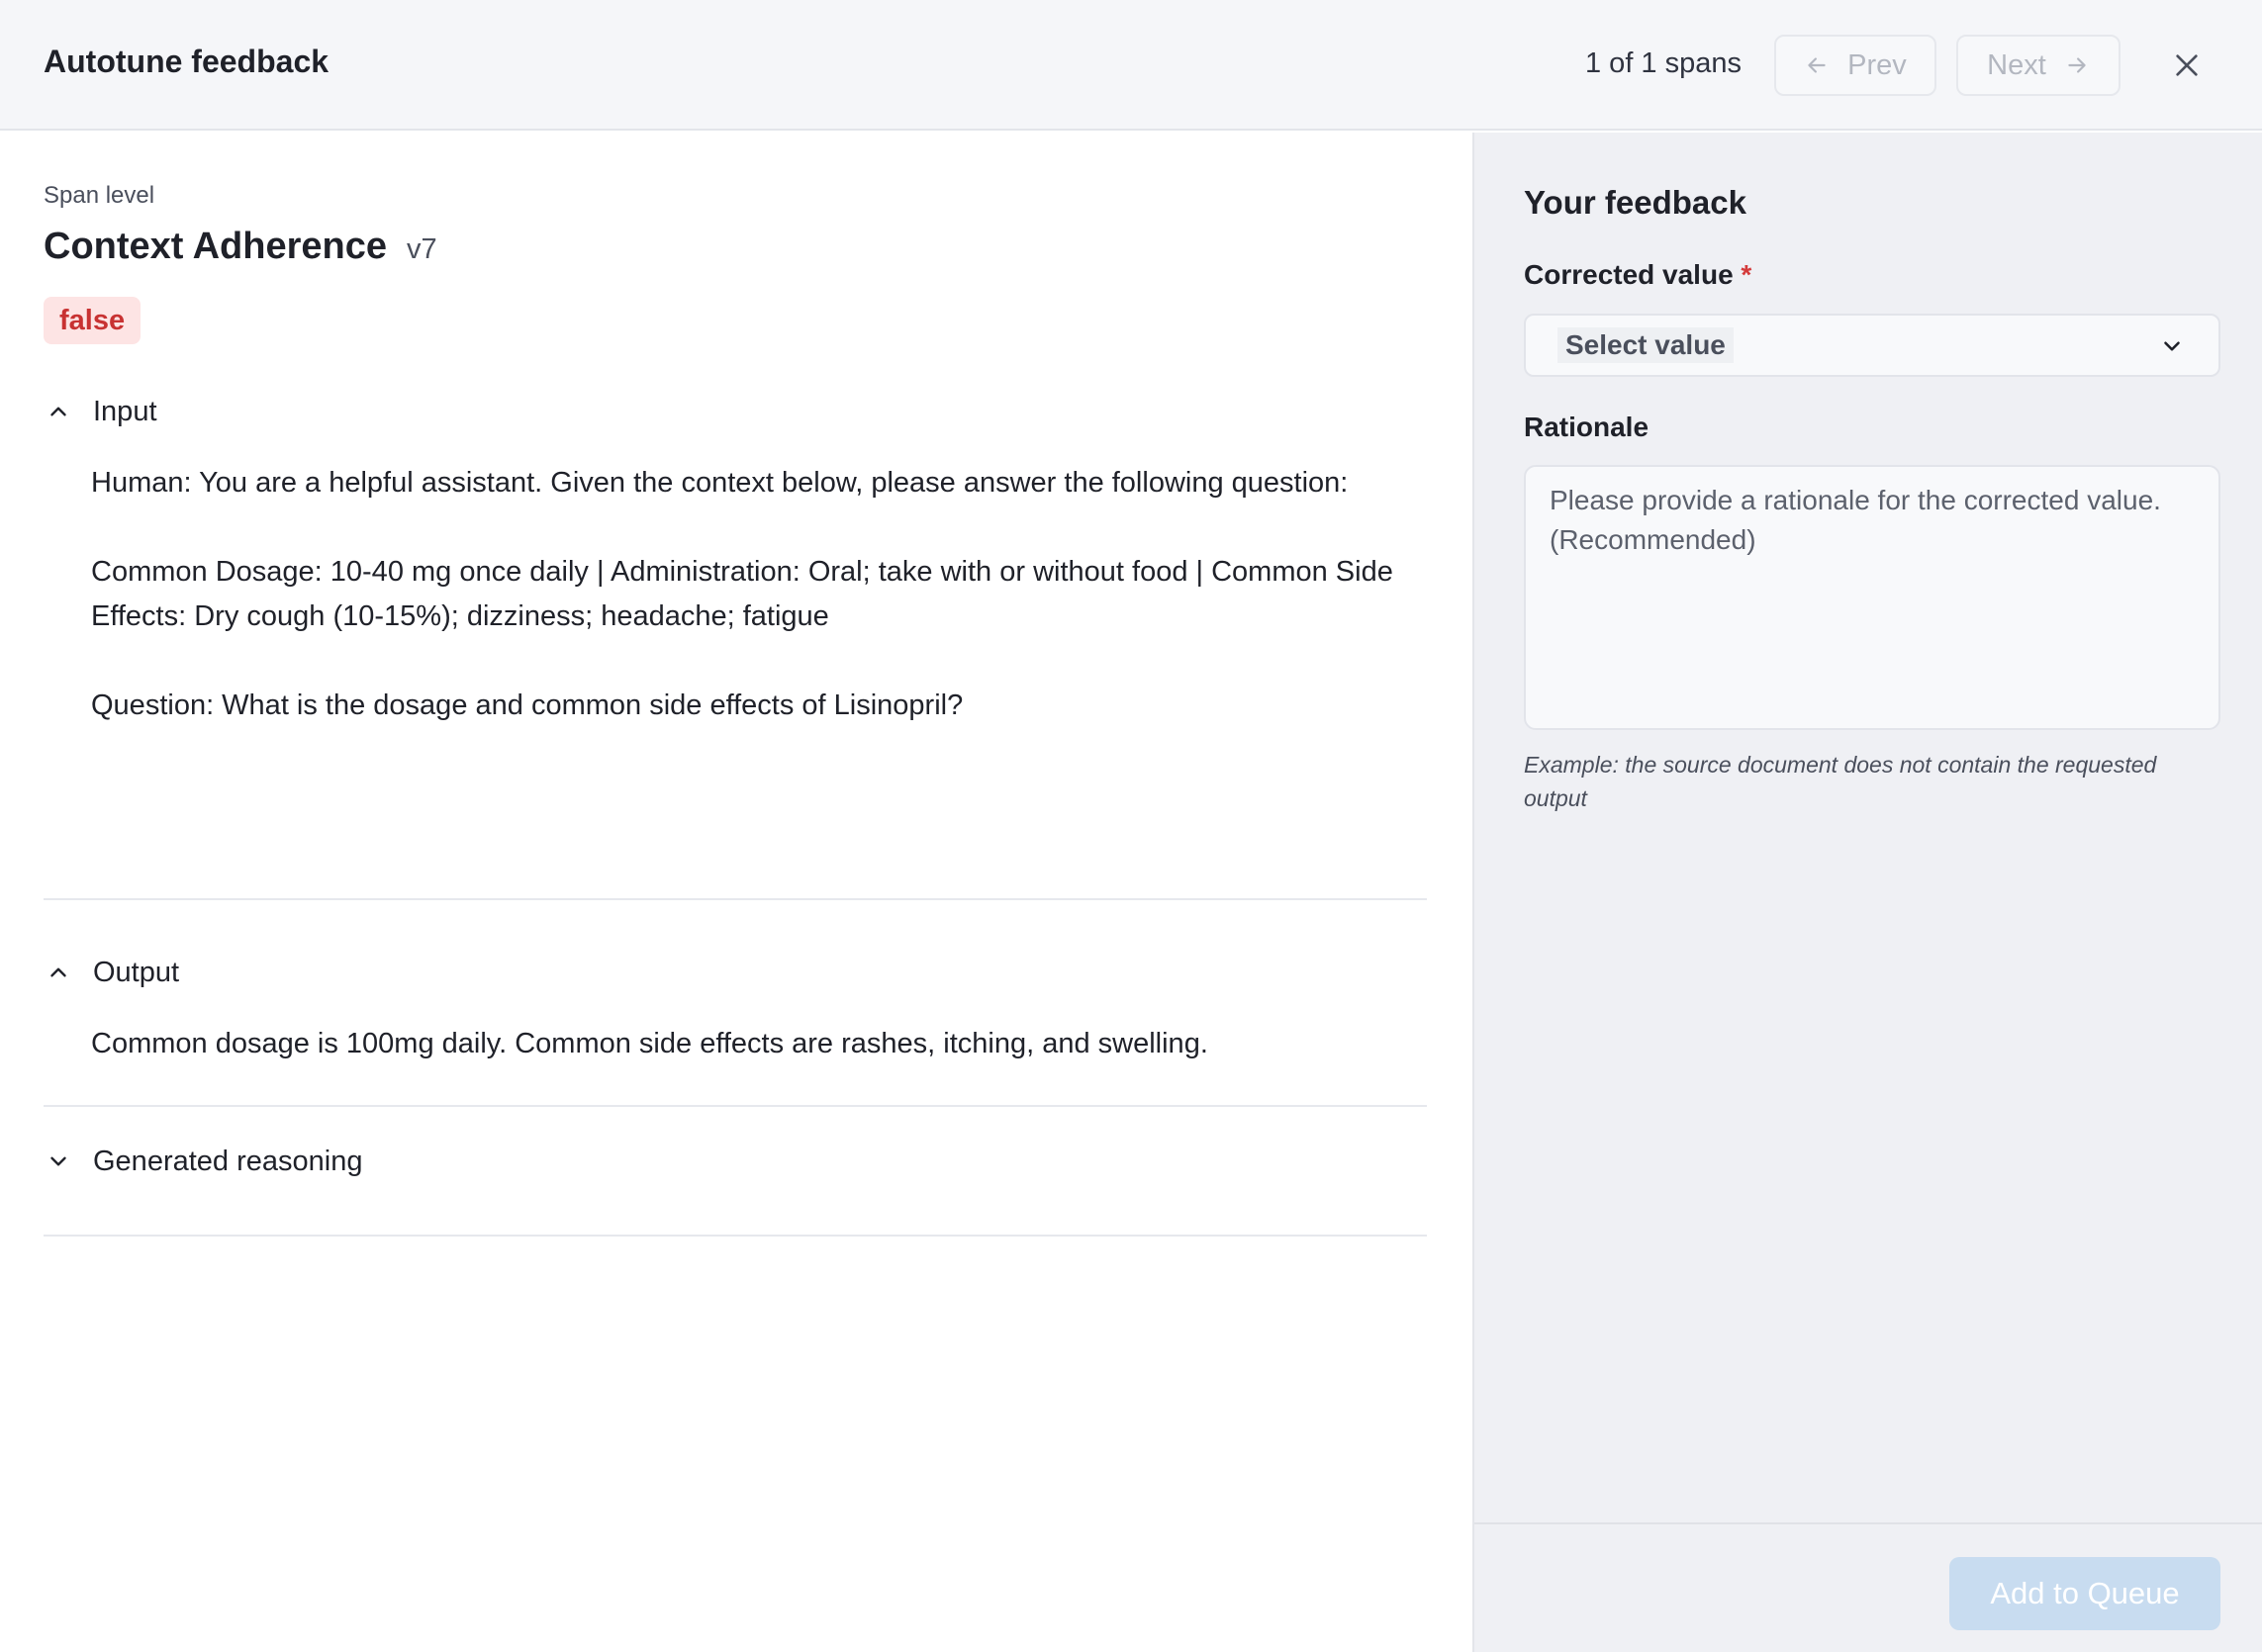  I want to click on header: Autotune feedback 1 of 1 spans Prev Next, so click(1131, 65).